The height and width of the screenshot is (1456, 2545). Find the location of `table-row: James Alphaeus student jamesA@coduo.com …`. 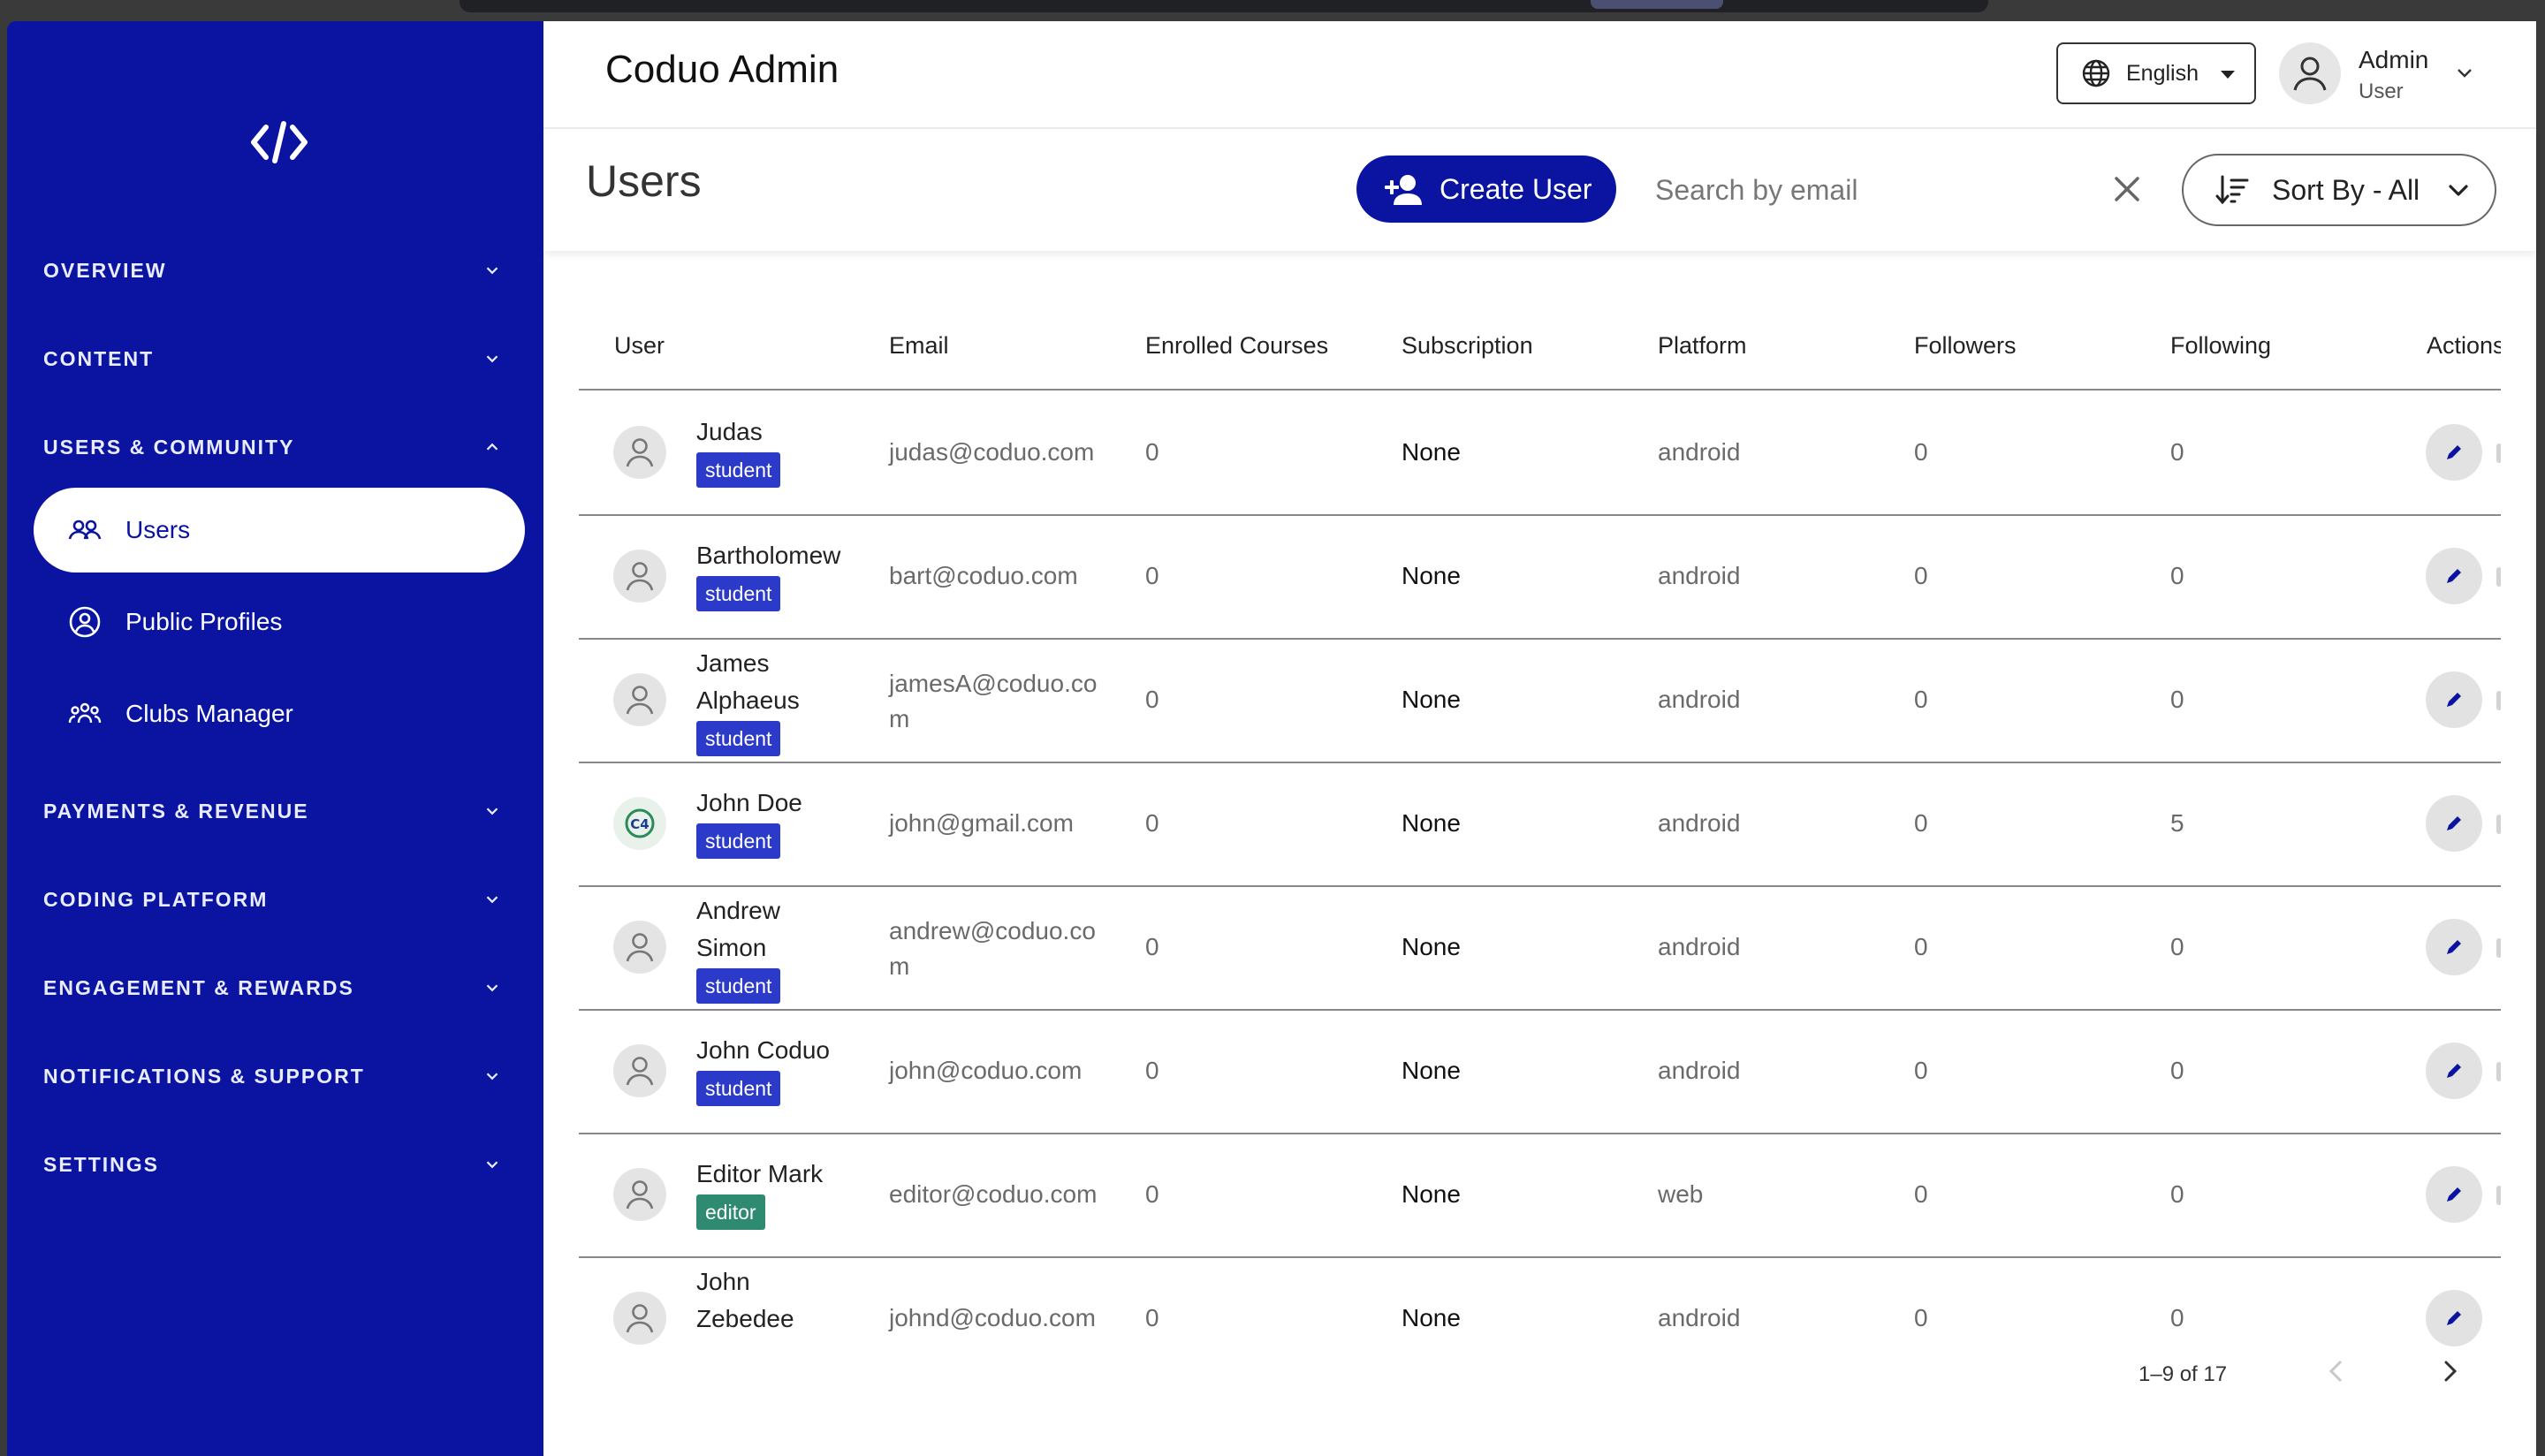

table-row: James Alphaeus student jamesA@coduo.com … is located at coordinates (1540, 701).